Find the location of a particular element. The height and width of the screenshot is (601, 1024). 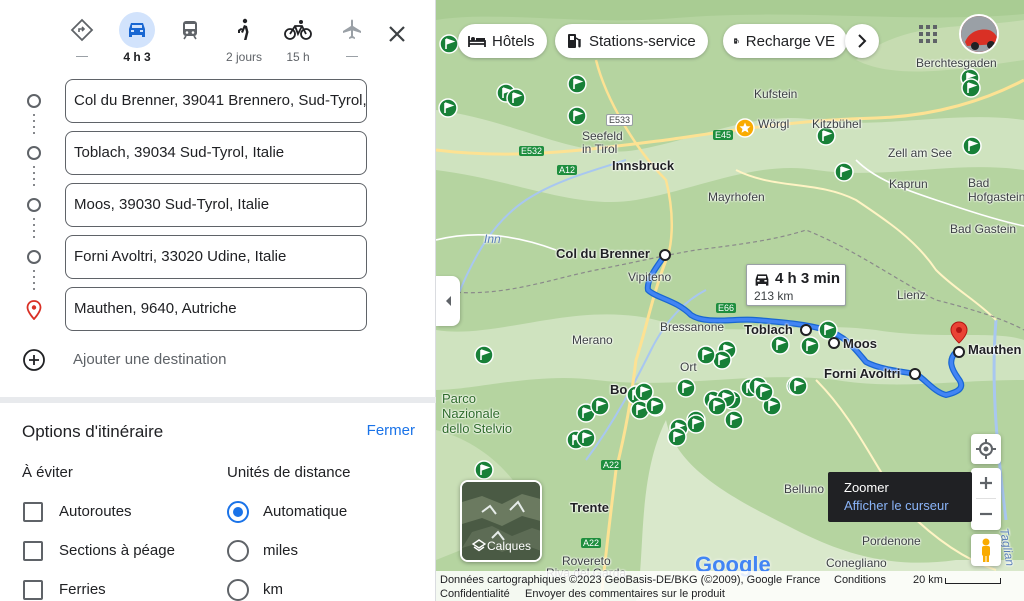

starred-place-icon is located at coordinates (745, 128).